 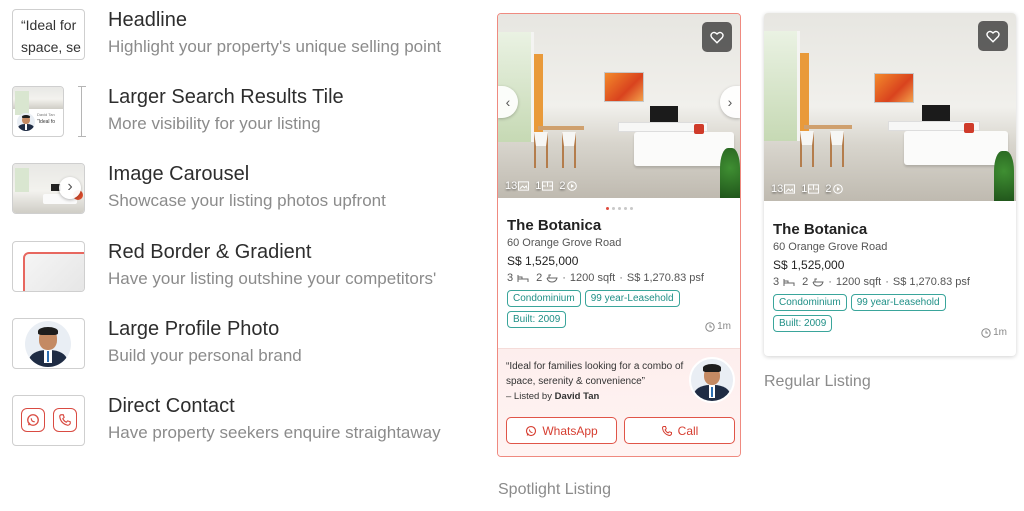 I want to click on call-button: Call, so click(x=679, y=430).